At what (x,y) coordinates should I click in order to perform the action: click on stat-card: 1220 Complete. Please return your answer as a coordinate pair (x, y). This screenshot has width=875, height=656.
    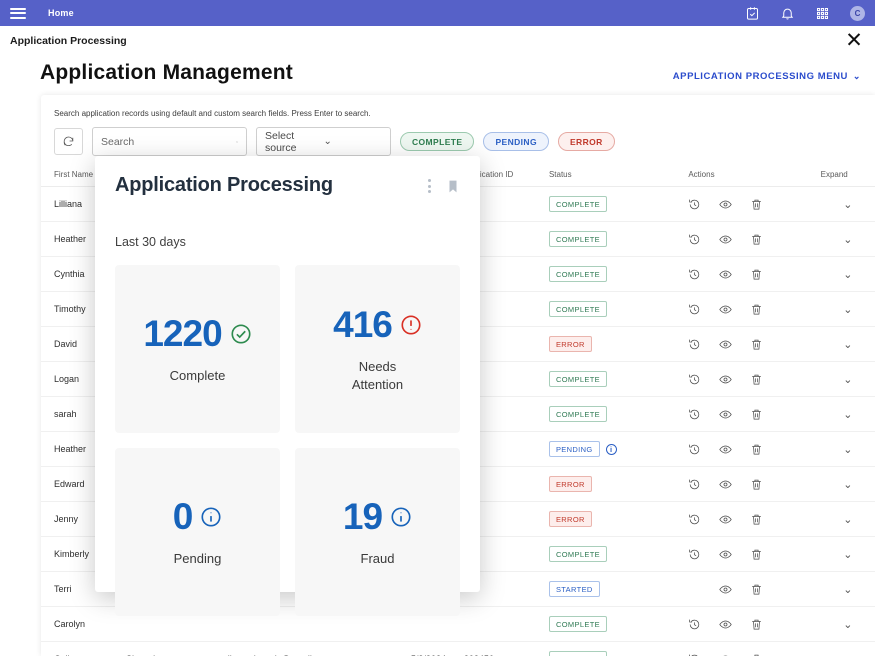
    Looking at the image, I should click on (197, 349).